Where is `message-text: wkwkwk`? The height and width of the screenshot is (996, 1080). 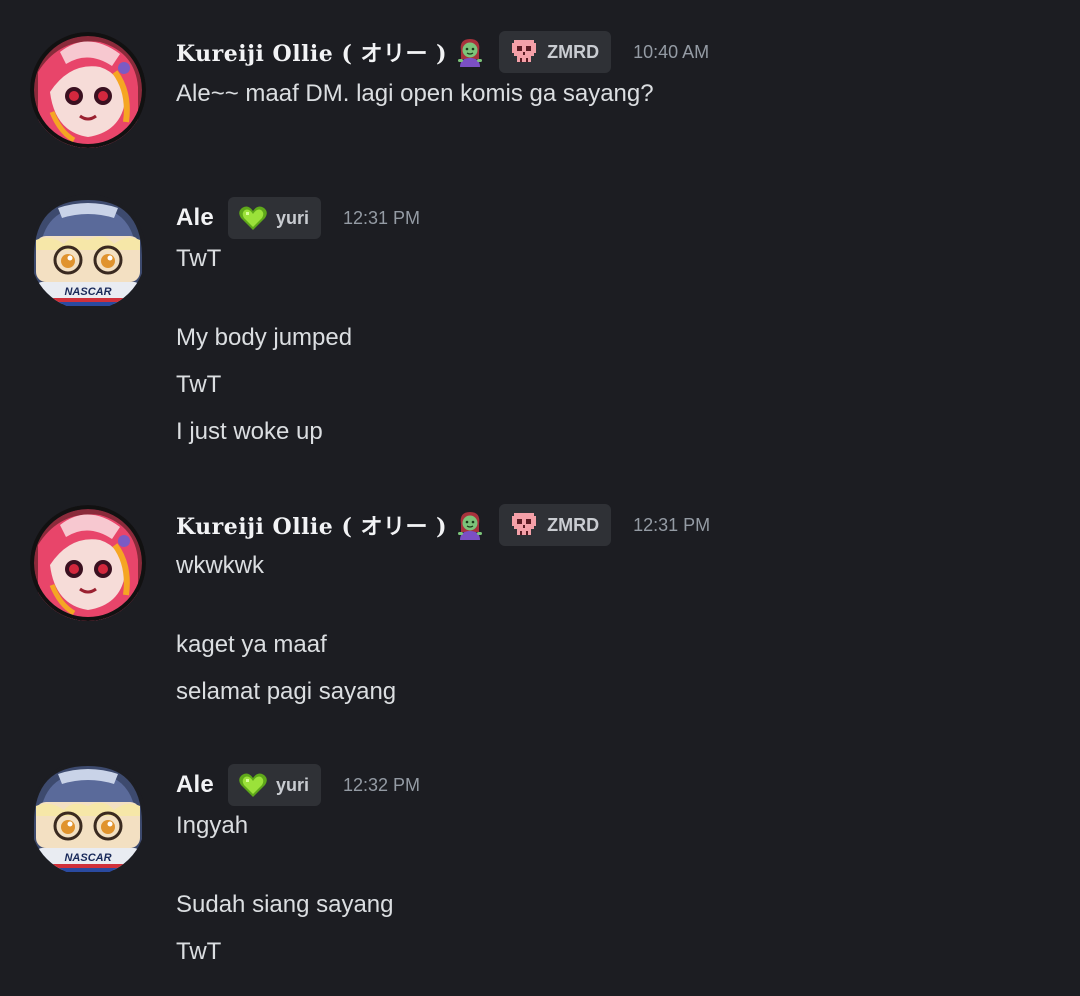
message-text: wkwkwk is located at coordinates (220, 565).